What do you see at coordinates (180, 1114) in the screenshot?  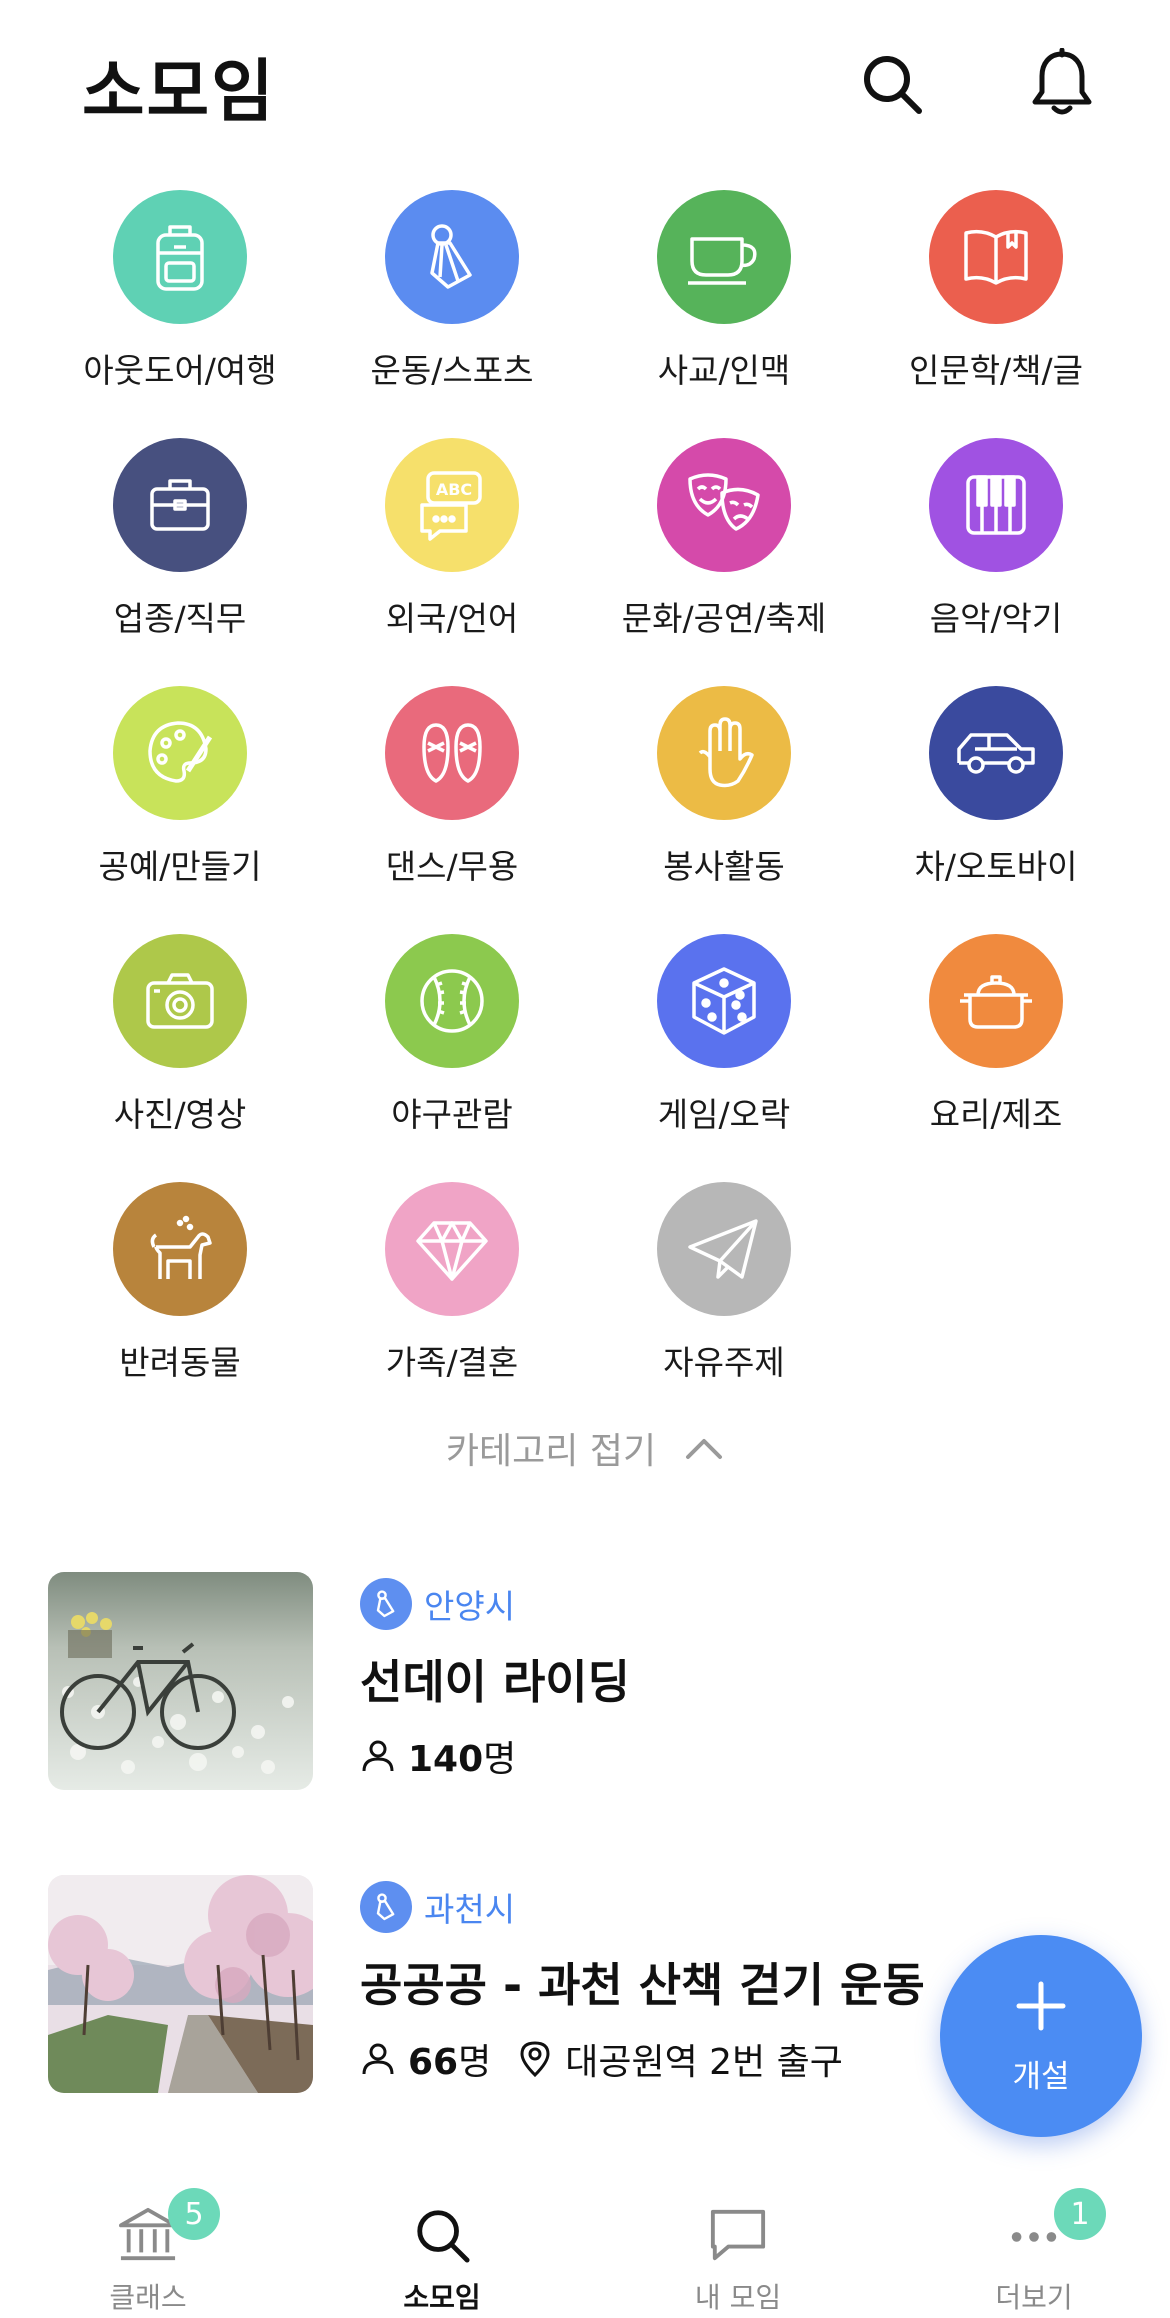 I see `category-label: 사진/영상` at bounding box center [180, 1114].